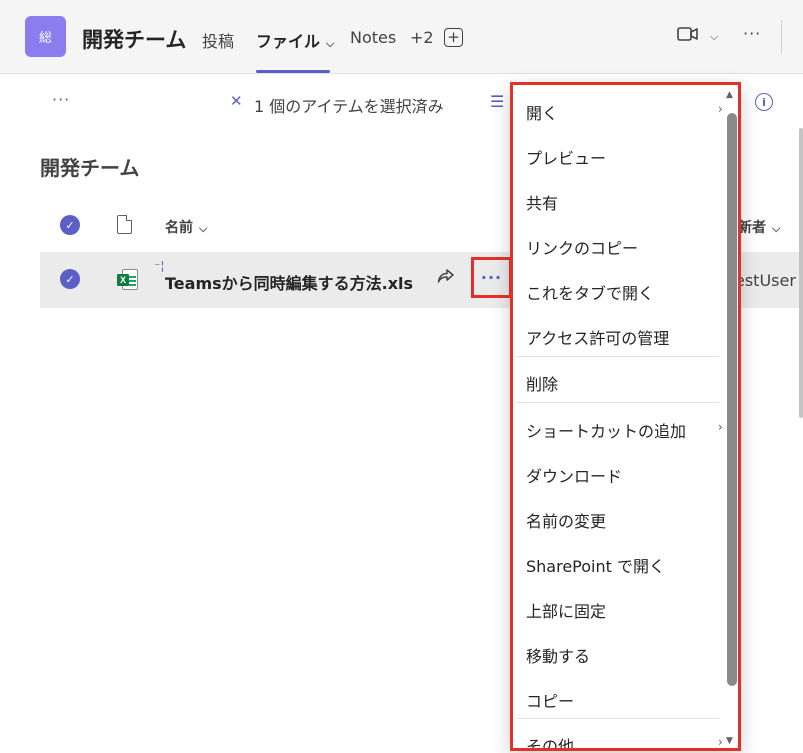  Describe the element at coordinates (61, 99) in the screenshot. I see `command-bar-more-button: ···` at that location.